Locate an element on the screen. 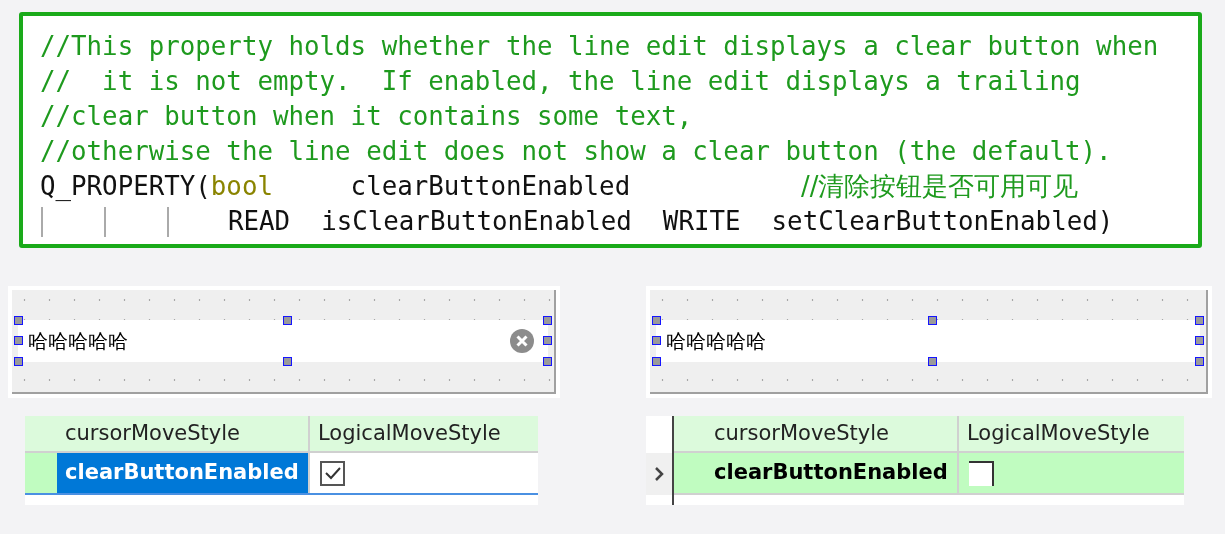  code-line: //clear button when it contains some text, is located at coordinates (366, 116).